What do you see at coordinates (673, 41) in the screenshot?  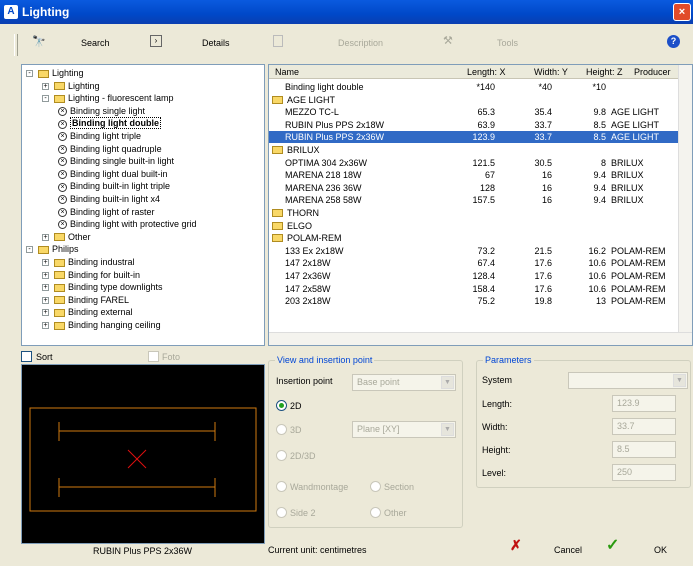 I see `help-icon: ?` at bounding box center [673, 41].